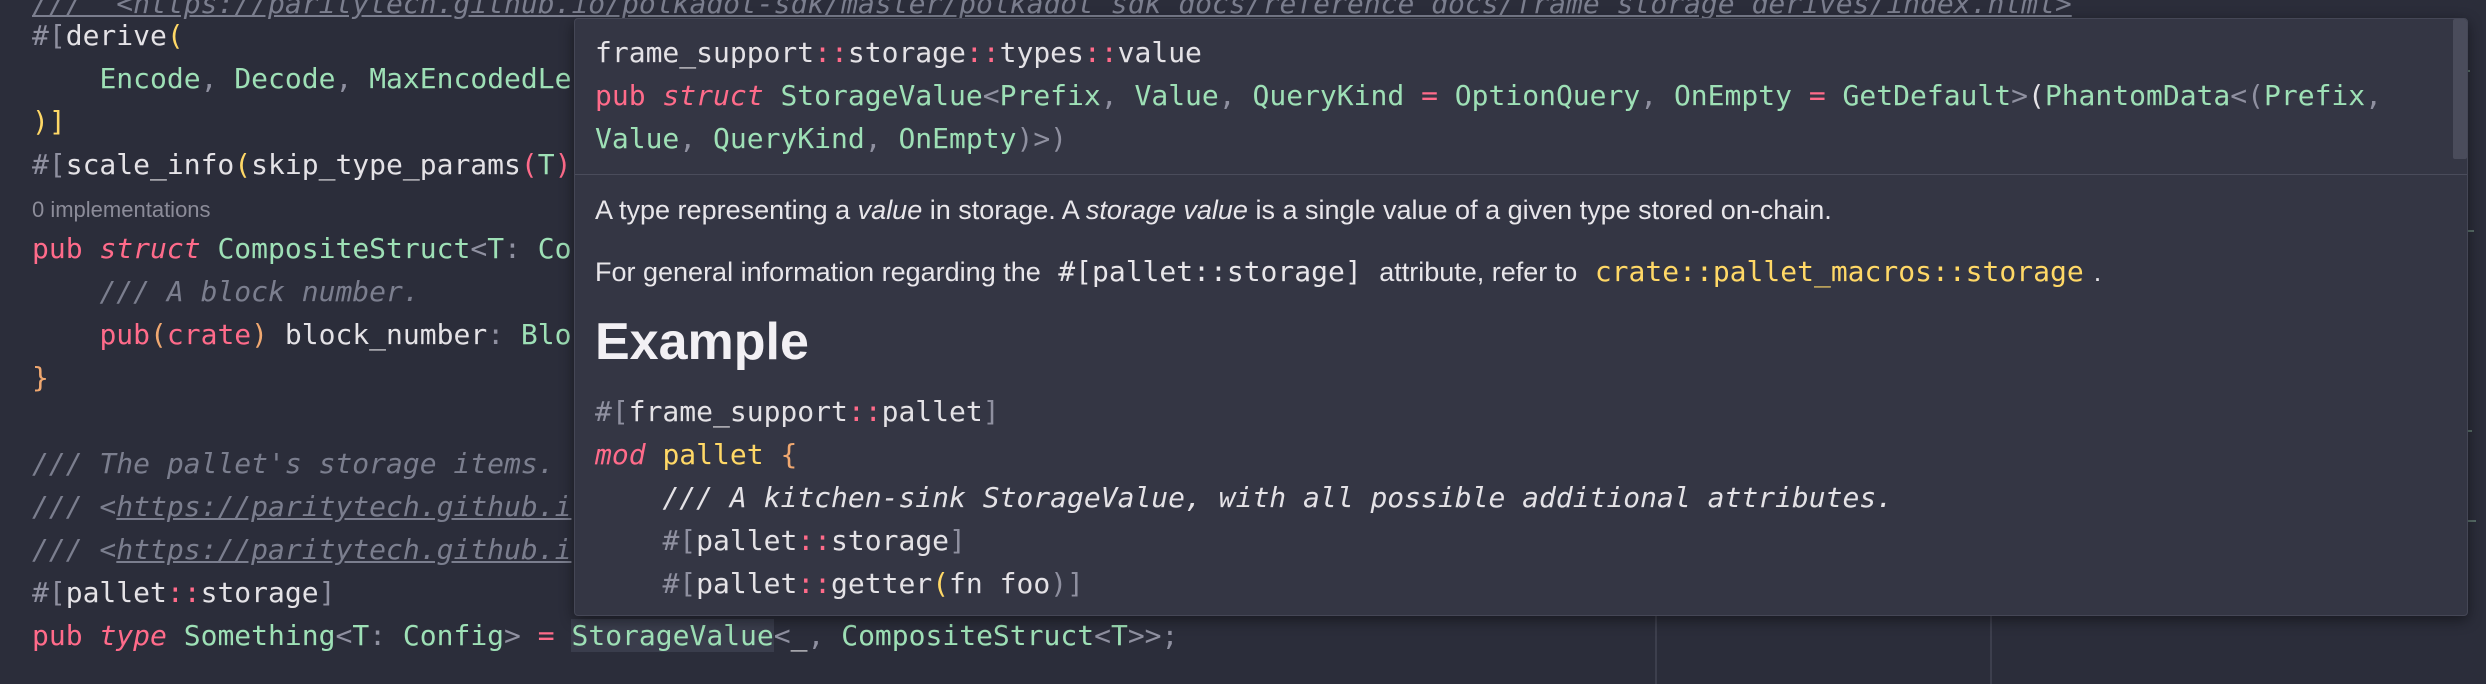  I want to click on code-line-field: pub(crate) block_number: Blo, so click(335, 334).